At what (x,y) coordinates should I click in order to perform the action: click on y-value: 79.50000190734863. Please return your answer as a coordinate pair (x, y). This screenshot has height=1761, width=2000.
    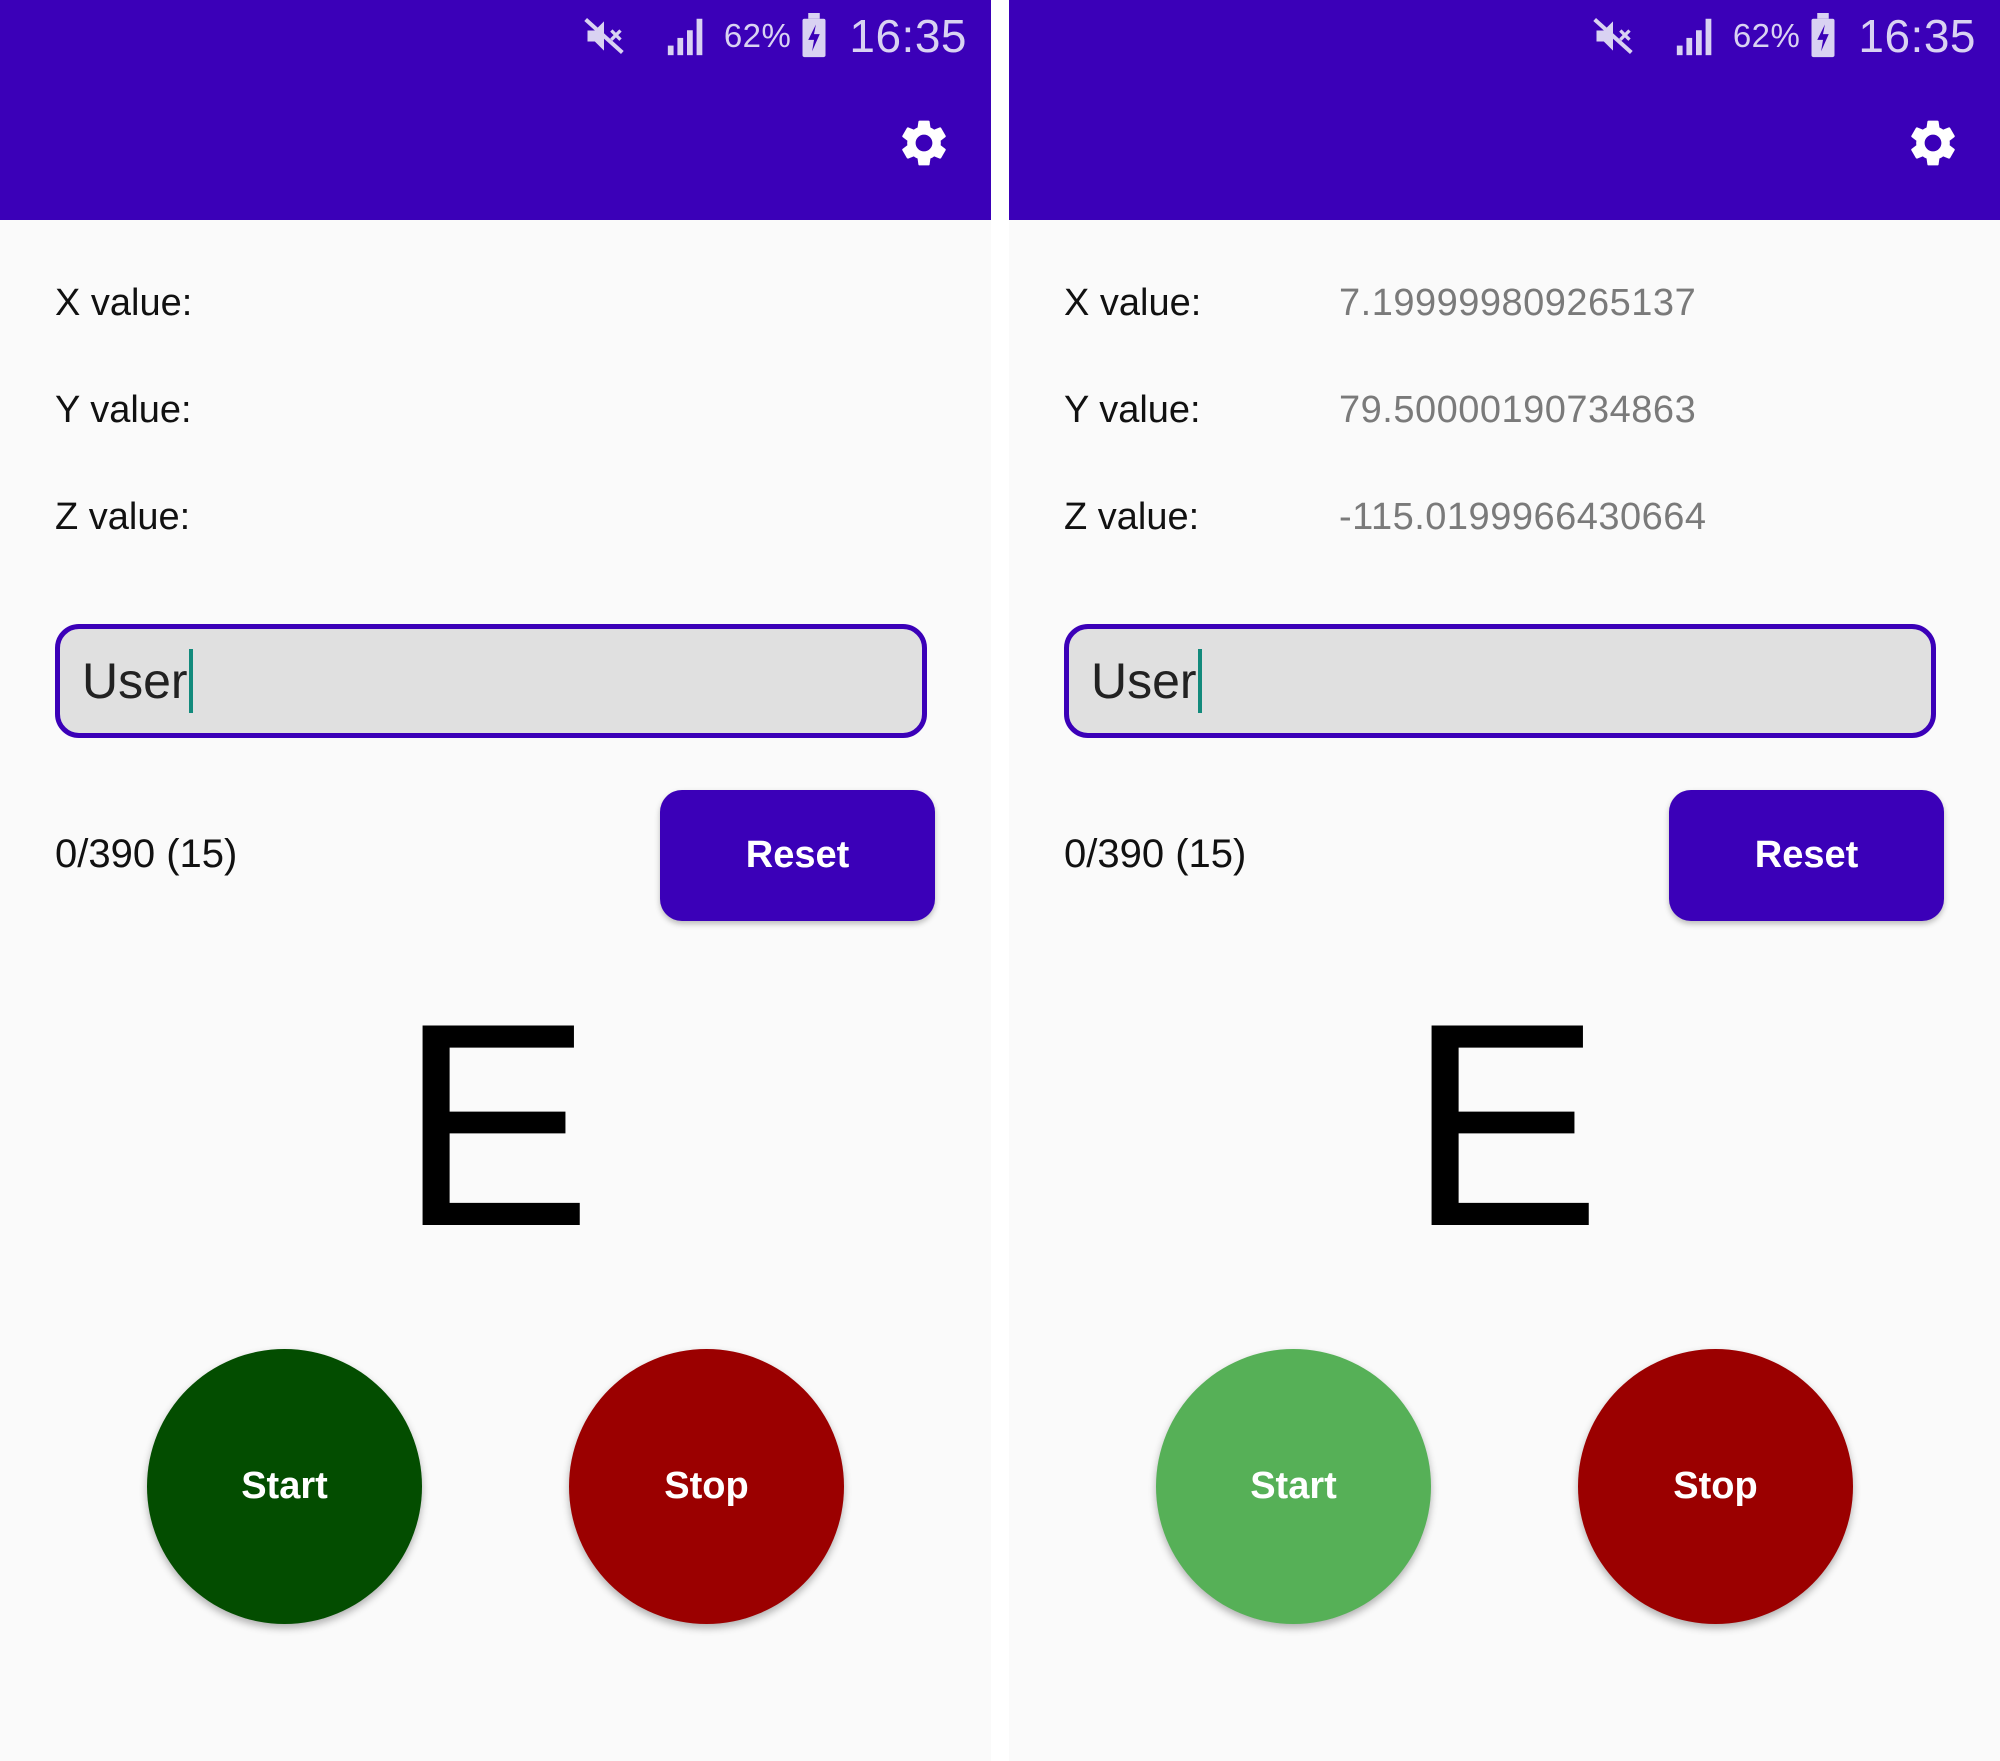
    Looking at the image, I should click on (1518, 410).